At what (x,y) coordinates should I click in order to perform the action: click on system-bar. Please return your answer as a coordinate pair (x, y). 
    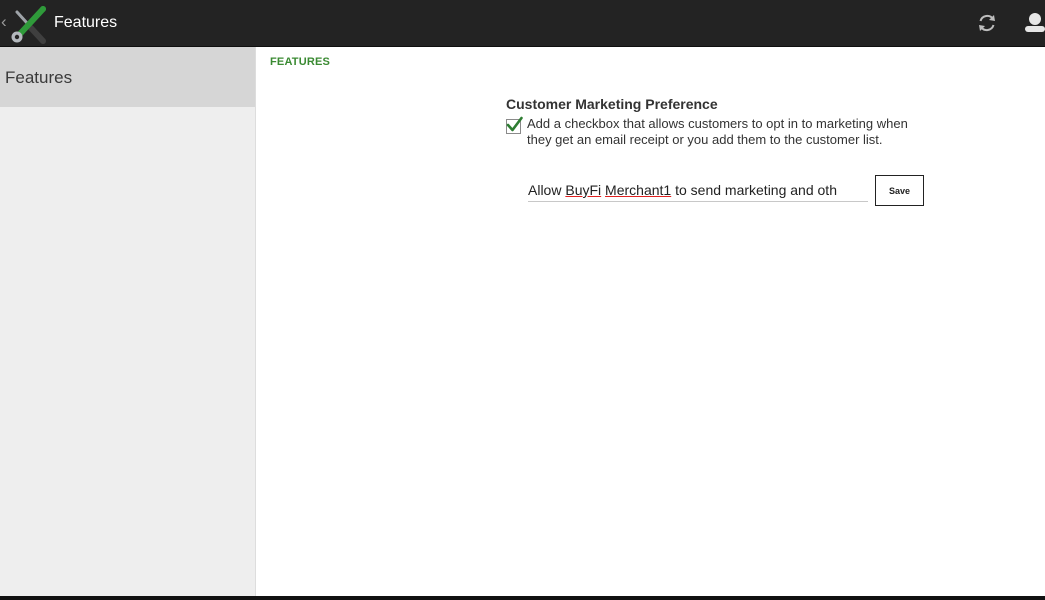
    Looking at the image, I should click on (522, 598).